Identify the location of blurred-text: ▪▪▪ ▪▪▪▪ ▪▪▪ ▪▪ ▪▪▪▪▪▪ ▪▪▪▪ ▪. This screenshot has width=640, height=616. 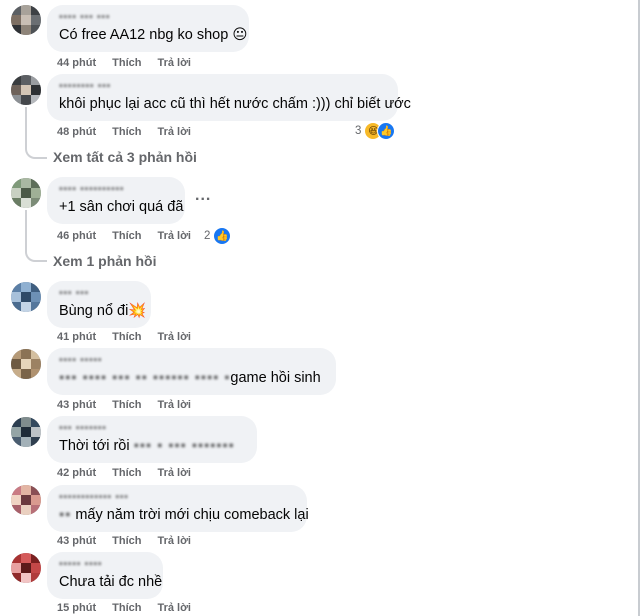
(145, 378).